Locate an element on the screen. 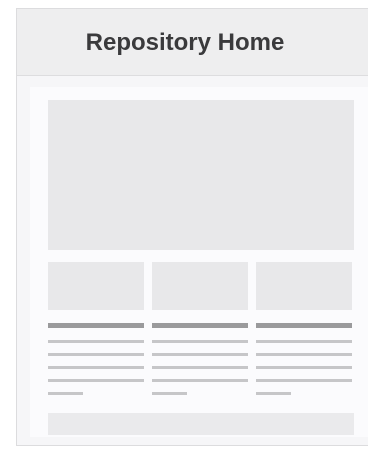 The width and height of the screenshot is (368, 458). card-3-heading-placeholder is located at coordinates (304, 325).